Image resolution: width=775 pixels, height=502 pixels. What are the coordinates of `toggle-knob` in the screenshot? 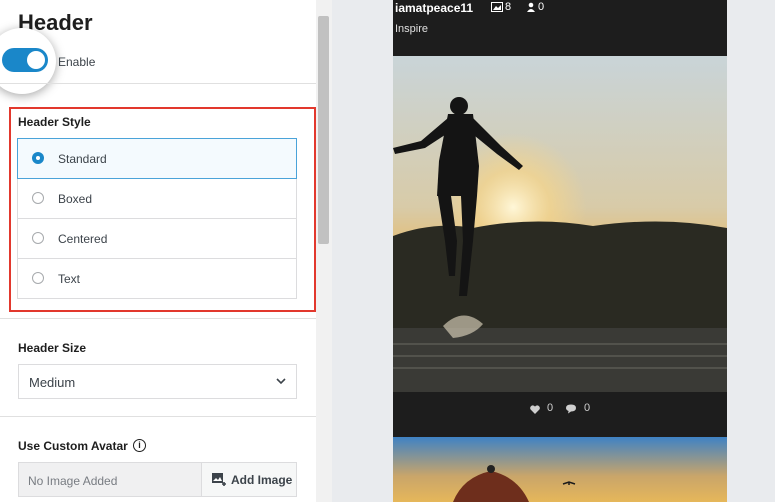 It's located at (36, 60).